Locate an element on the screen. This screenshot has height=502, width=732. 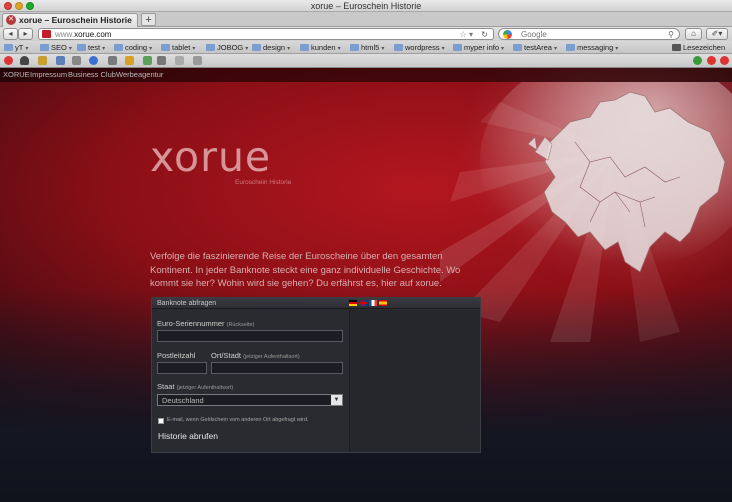
tab-label: xorue – Euroschein Historie is located at coordinates (75, 20).